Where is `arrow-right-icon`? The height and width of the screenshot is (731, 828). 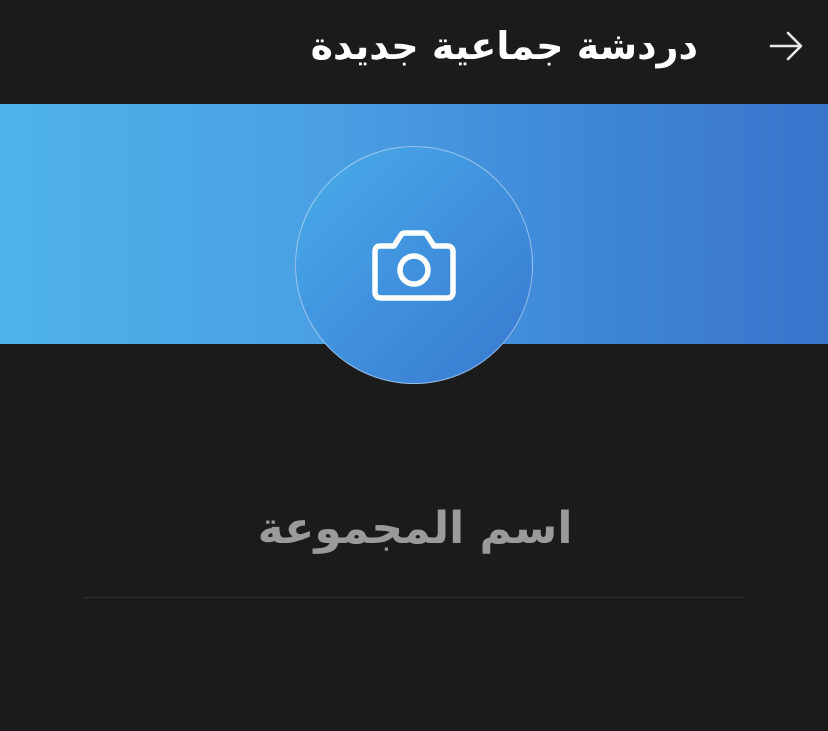 arrow-right-icon is located at coordinates (786, 46).